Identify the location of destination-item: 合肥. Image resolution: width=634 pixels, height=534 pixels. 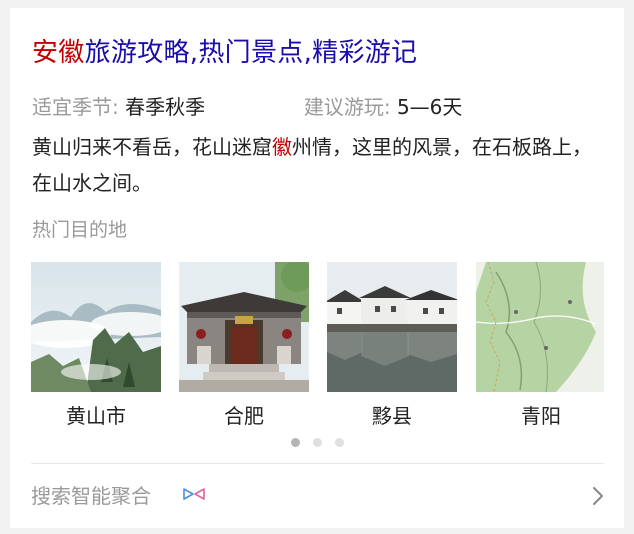
(244, 345).